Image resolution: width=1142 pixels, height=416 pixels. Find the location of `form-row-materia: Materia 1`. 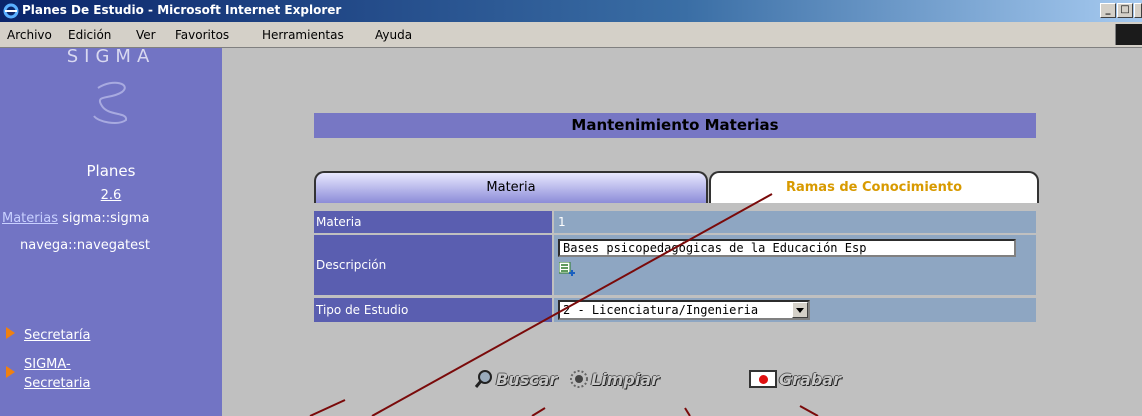

form-row-materia: Materia 1 is located at coordinates (675, 222).